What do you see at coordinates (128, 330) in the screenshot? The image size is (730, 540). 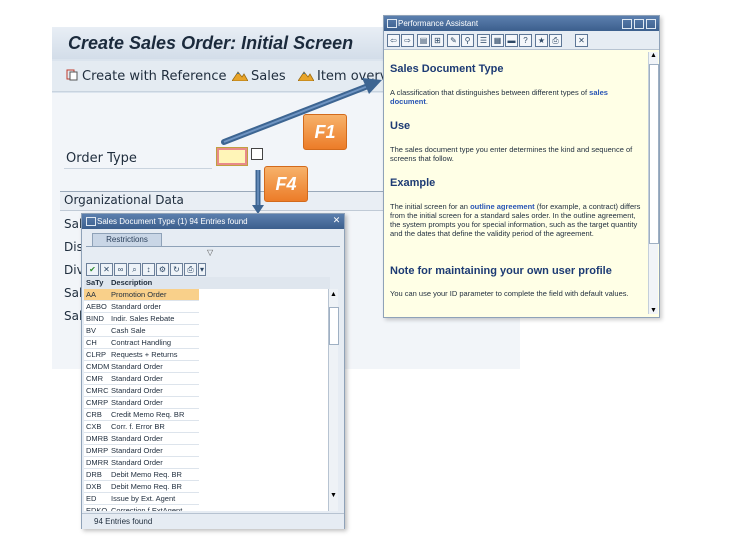 I see `cell-description: Cash Sale` at bounding box center [128, 330].